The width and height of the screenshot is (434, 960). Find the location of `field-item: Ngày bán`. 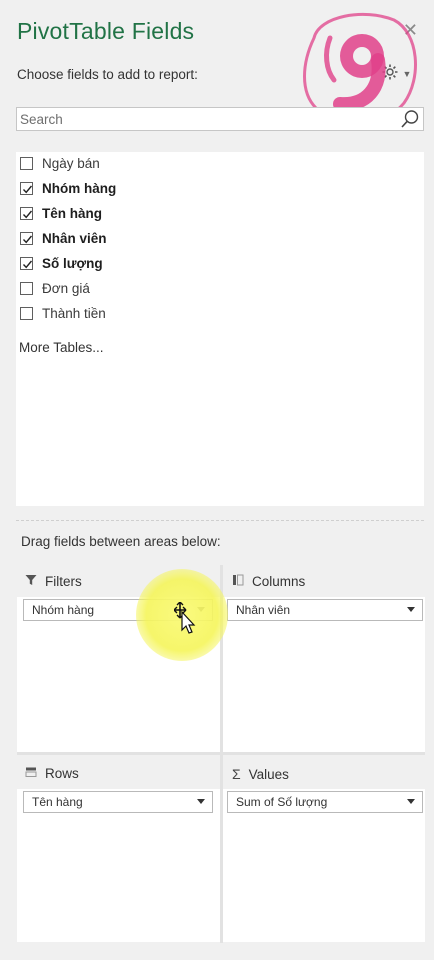

field-item: Ngày bán is located at coordinates (60, 163).